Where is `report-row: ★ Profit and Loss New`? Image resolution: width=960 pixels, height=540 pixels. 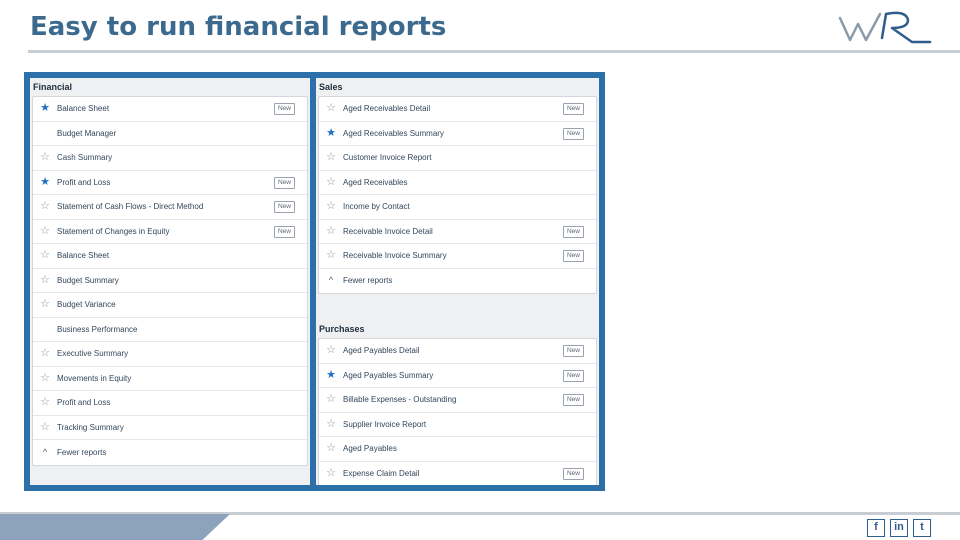
report-row: ★ Profit and Loss New is located at coordinates (170, 183).